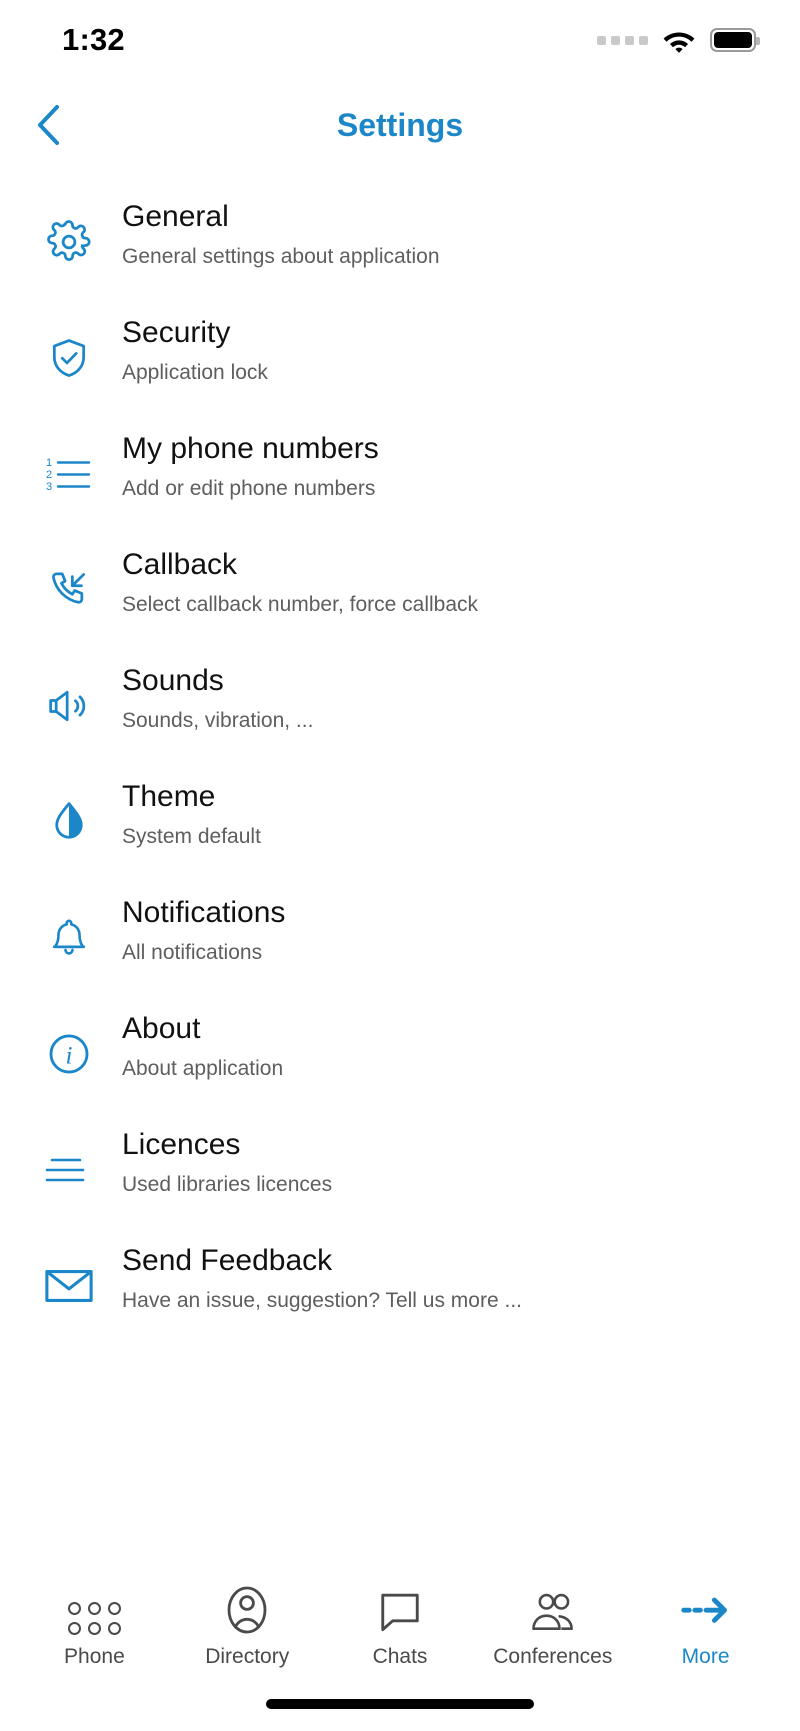 Image resolution: width=800 pixels, height=1731 pixels. Describe the element at coordinates (161, 1028) in the screenshot. I see `settings-item-title: About` at that location.